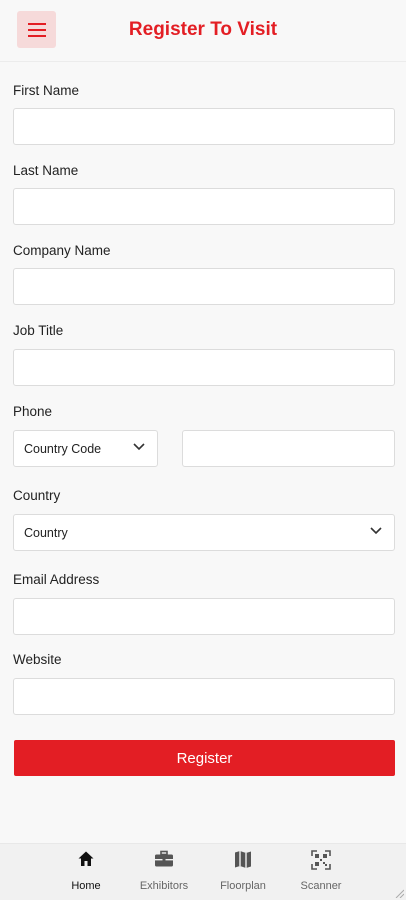 The image size is (406, 900). I want to click on app-header: Register To Visit, so click(203, 31).